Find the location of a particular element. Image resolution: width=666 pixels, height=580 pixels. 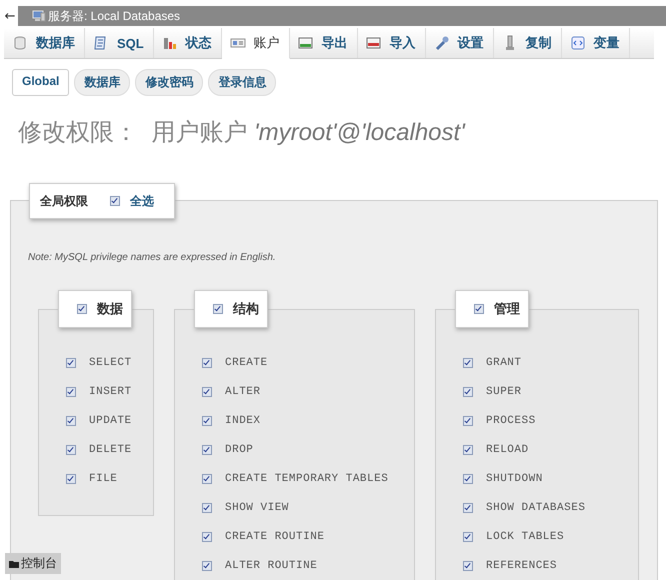

nav-tab: SQL is located at coordinates (119, 43).